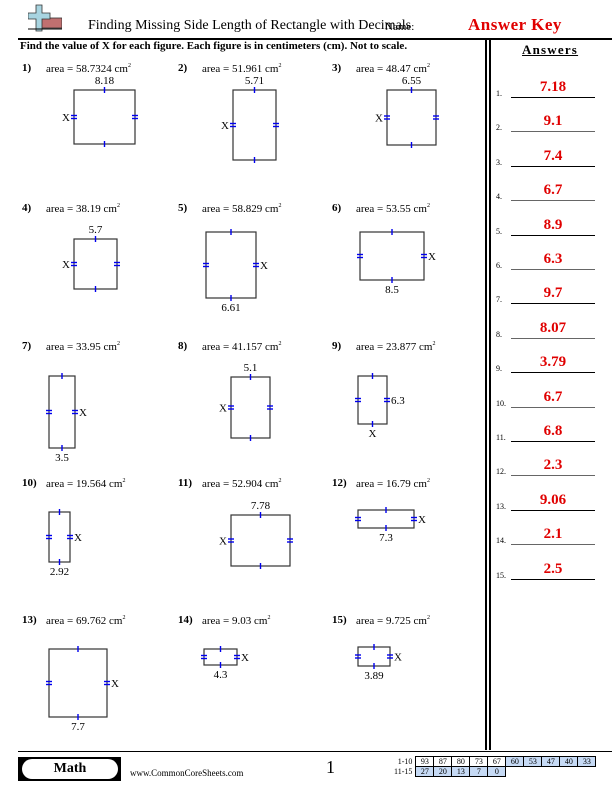  Describe the element at coordinates (551, 363) in the screenshot. I see `answer-row: 9. 3.79` at that location.